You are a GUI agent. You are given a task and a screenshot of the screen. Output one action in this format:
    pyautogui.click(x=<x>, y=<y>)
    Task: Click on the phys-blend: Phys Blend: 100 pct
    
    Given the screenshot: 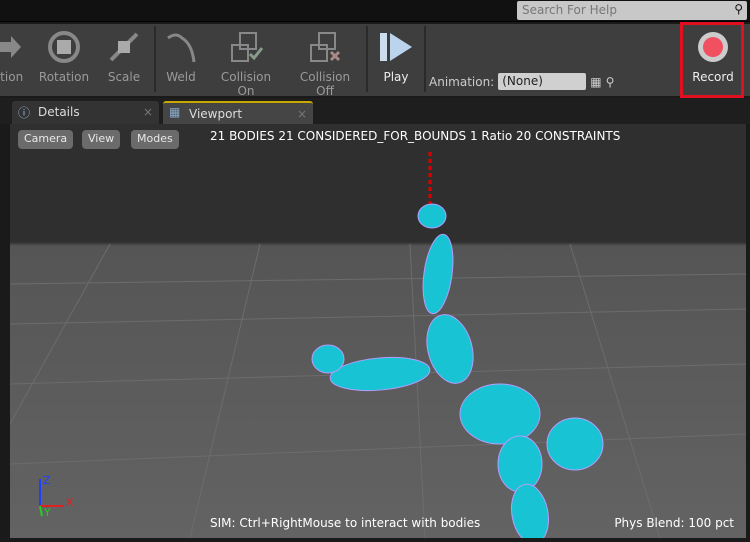 What is the action you would take?
    pyautogui.click(x=674, y=523)
    